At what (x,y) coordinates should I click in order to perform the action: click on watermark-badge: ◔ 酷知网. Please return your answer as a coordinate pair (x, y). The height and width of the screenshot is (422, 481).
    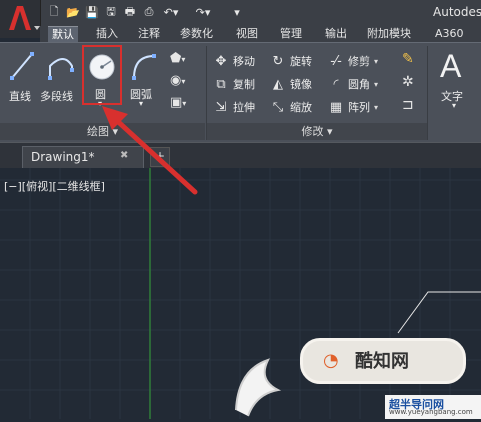
    Looking at the image, I should click on (383, 361).